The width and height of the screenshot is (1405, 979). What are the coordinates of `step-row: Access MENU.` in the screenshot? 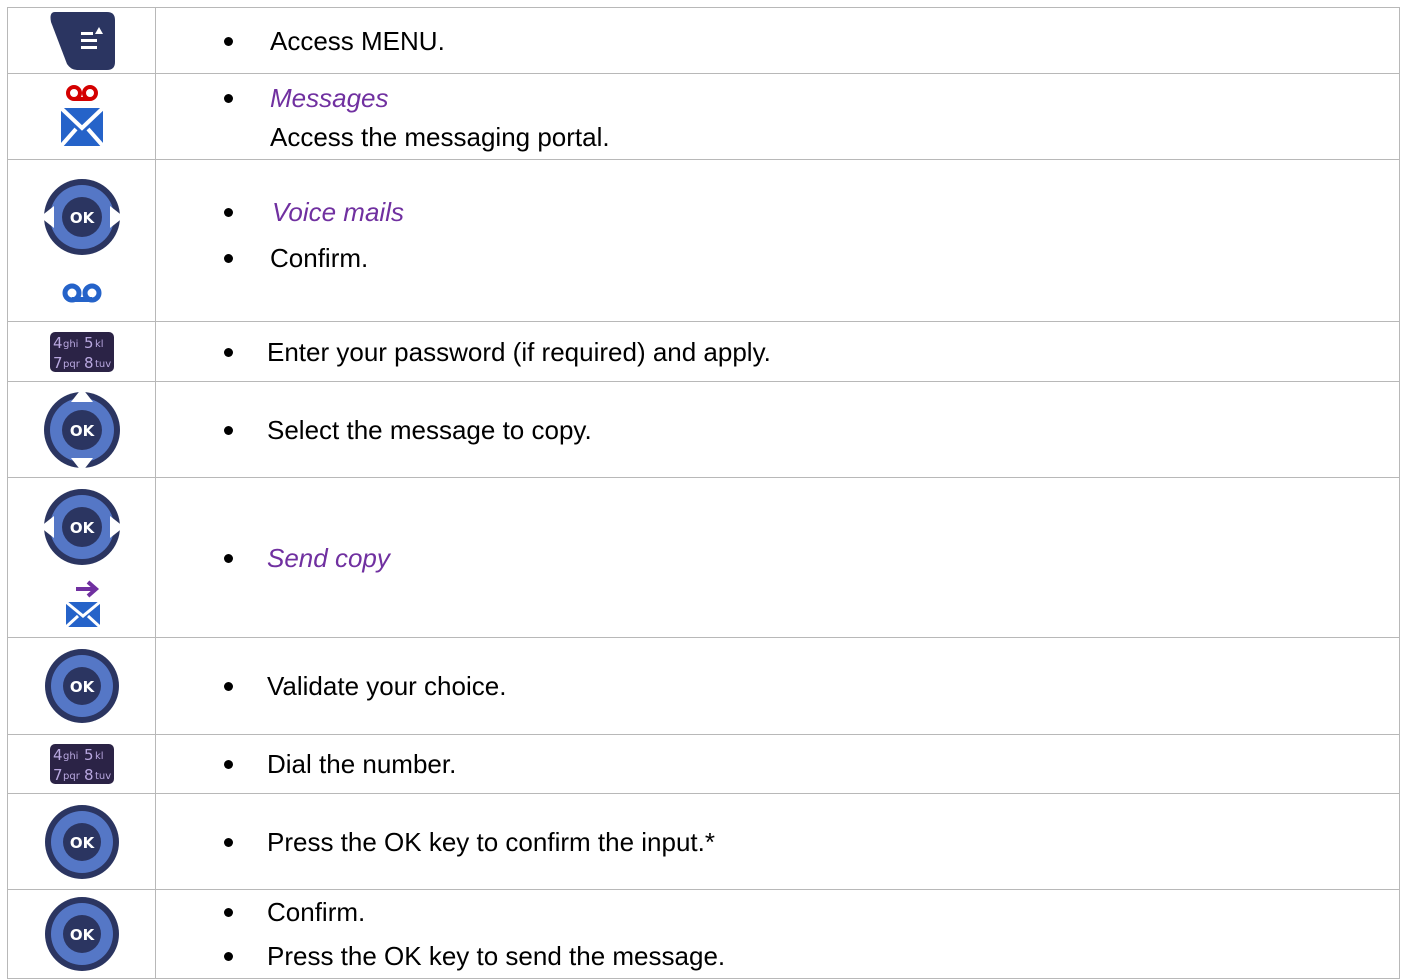 It's located at (703, 40).